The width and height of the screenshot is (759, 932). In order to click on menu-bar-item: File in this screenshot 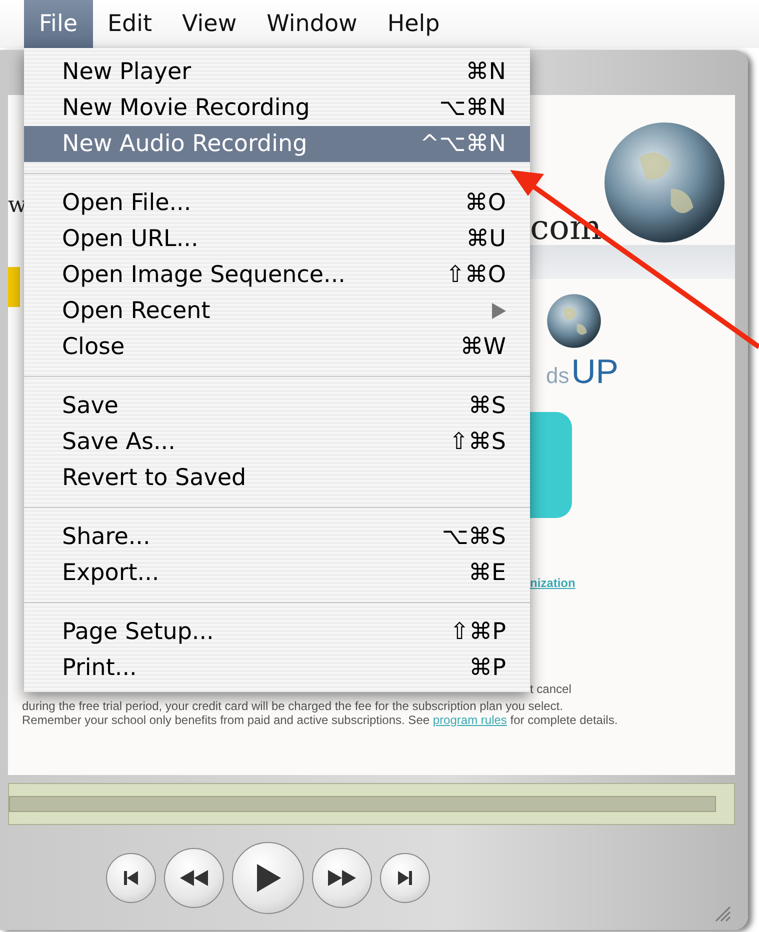, I will do `click(58, 24)`.